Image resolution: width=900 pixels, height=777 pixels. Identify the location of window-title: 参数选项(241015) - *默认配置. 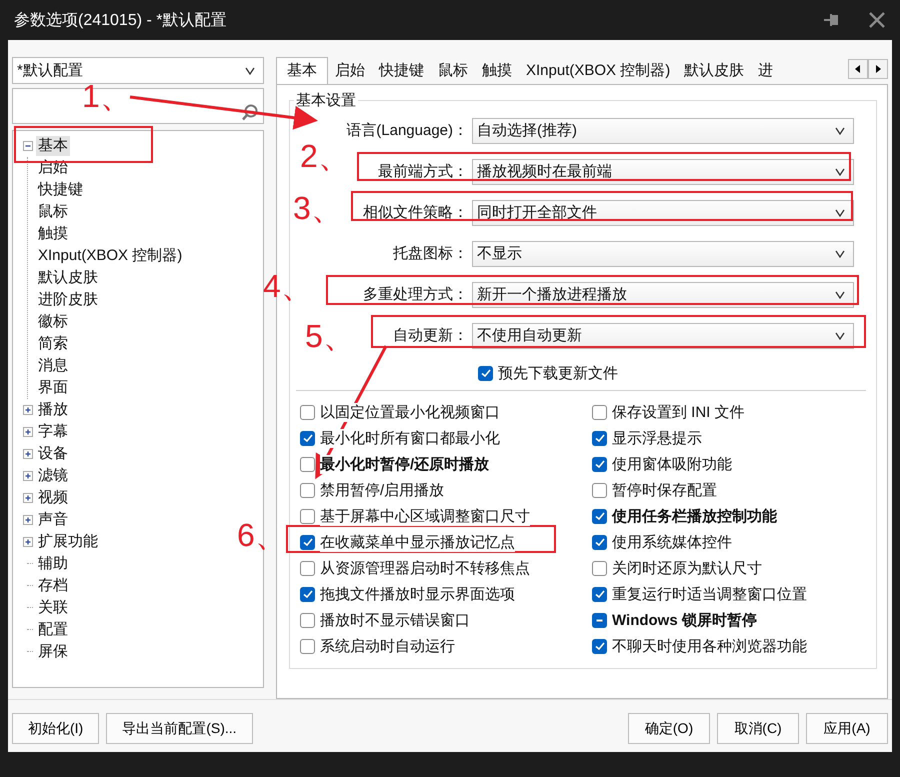
(121, 20).